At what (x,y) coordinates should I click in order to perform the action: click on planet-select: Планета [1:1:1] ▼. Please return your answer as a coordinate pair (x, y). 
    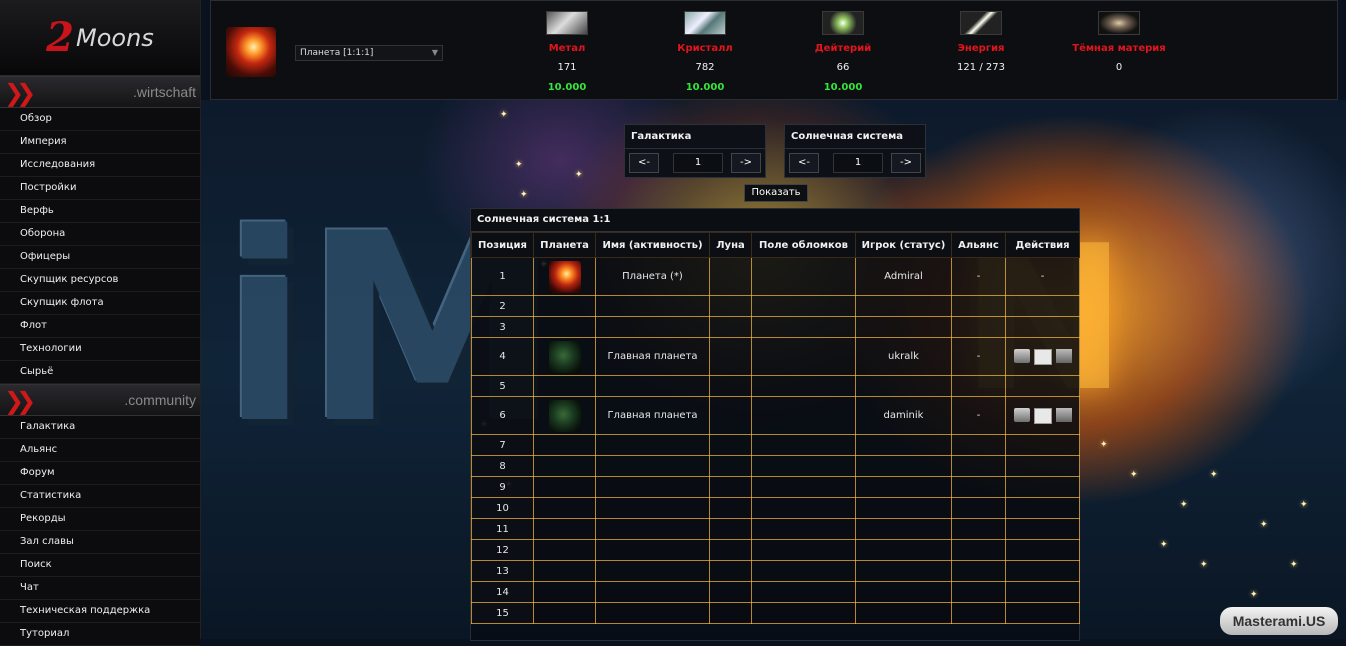
    Looking at the image, I should click on (369, 53).